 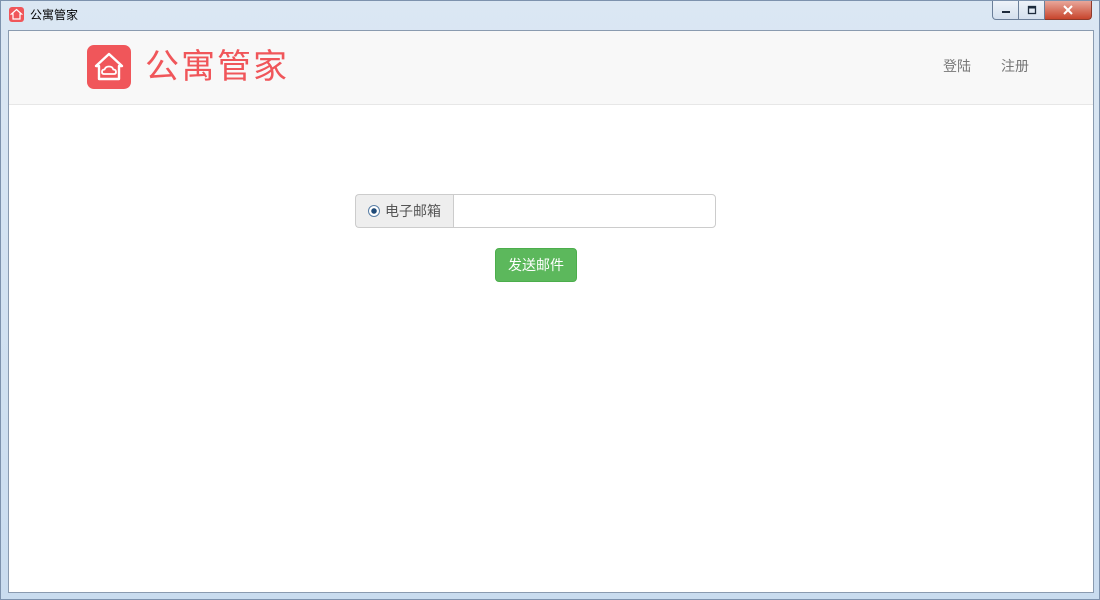 I want to click on window-title: 公寓管家, so click(x=54, y=15).